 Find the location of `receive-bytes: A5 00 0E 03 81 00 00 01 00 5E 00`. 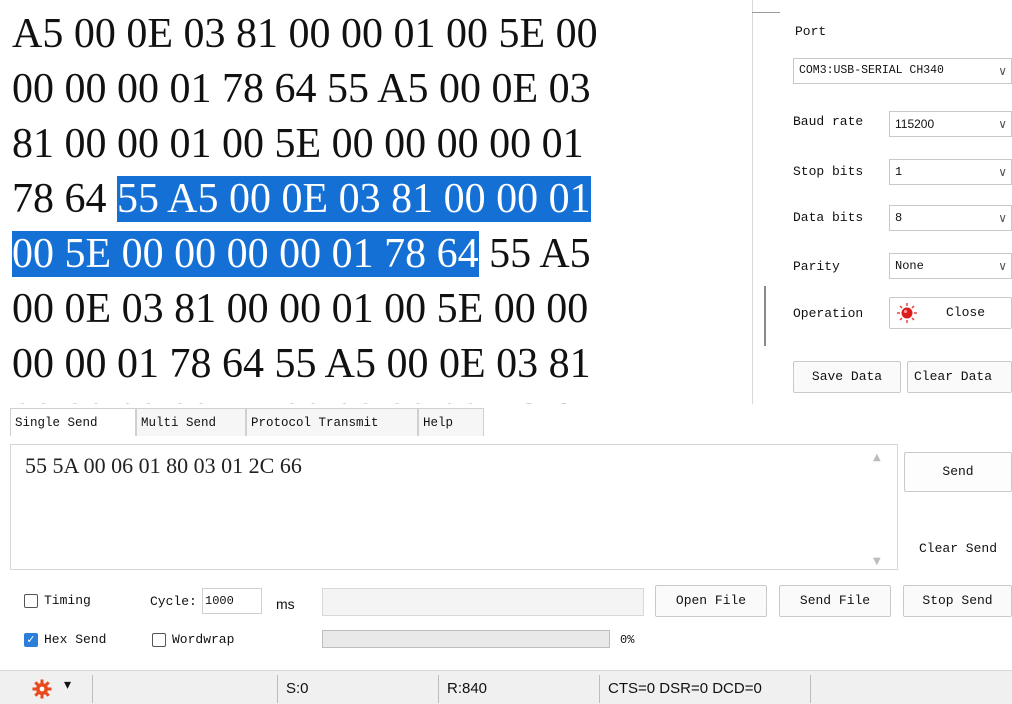

receive-bytes: A5 00 0E 03 81 00 00 01 00 5E 00 is located at coordinates (305, 34).